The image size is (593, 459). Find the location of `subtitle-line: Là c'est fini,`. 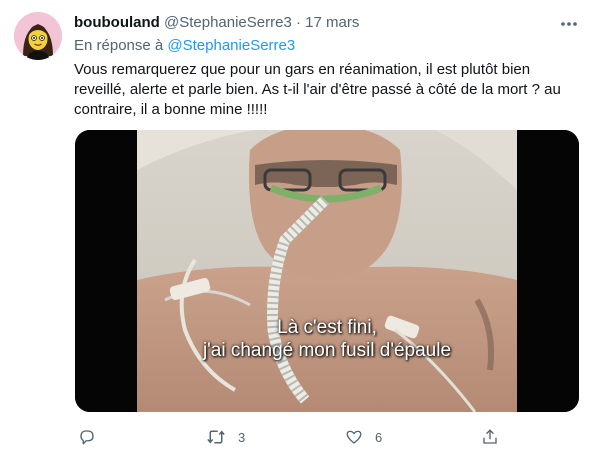

subtitle-line: Là c'est fini, is located at coordinates (327, 327).